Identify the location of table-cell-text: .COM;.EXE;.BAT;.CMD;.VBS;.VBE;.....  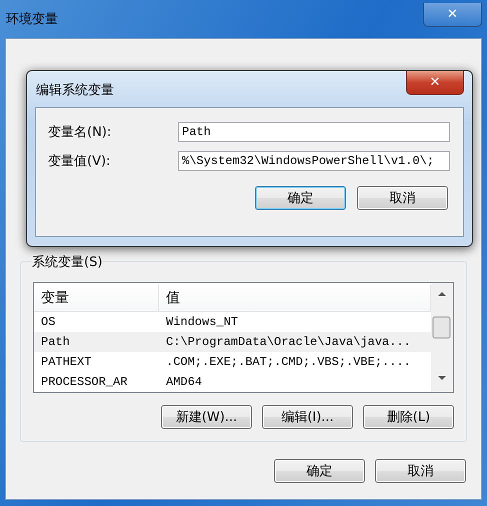
(288, 362).